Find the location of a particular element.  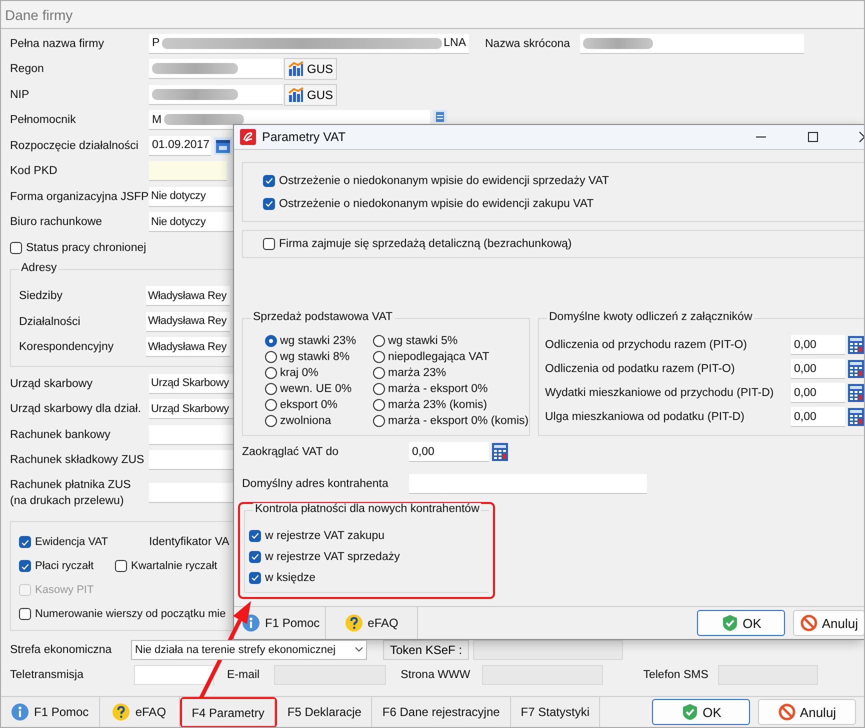

chevron-down-icon is located at coordinates (359, 649).